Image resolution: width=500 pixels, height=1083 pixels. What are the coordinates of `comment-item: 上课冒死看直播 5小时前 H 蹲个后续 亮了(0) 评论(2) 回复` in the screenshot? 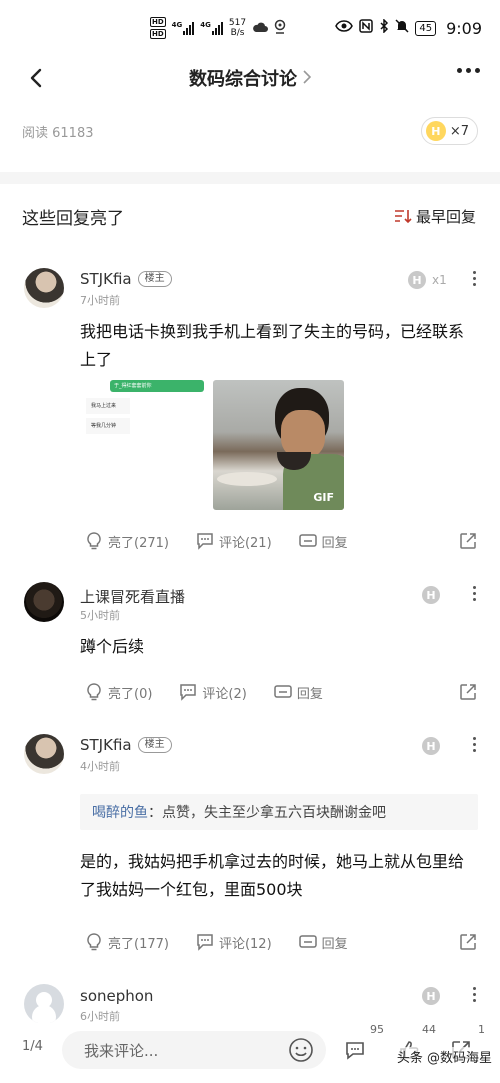 It's located at (250, 645).